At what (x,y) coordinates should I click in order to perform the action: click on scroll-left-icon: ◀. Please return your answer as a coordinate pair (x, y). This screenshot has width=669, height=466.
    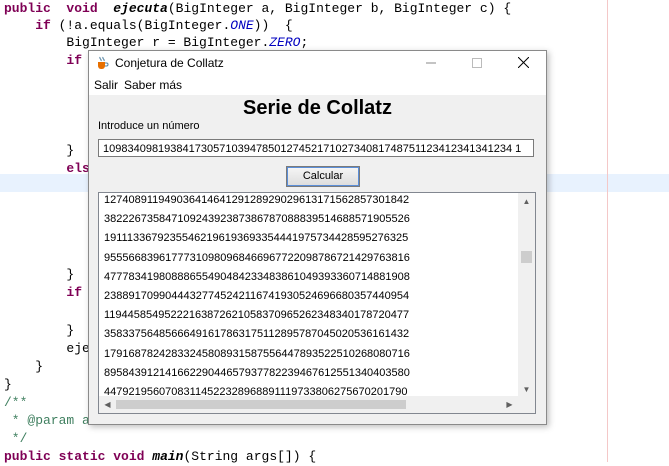
    Looking at the image, I should click on (107, 404).